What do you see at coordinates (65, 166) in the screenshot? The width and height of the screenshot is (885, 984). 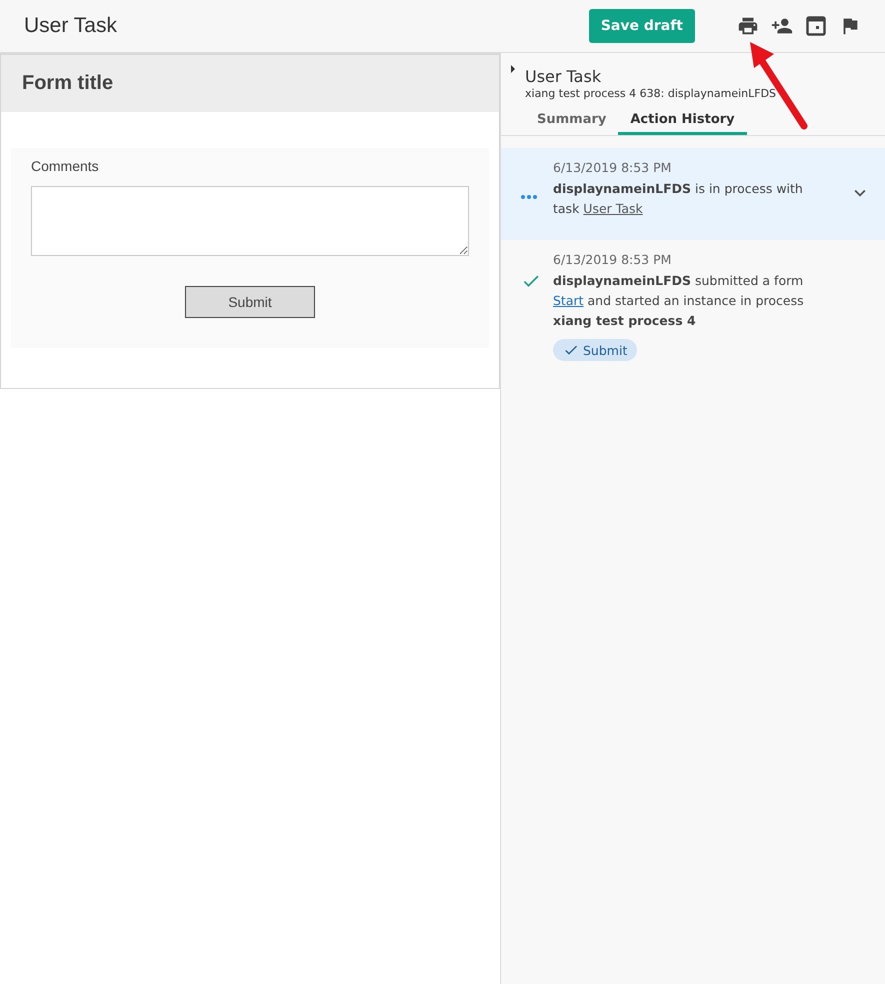 I see `field-label: Comments` at bounding box center [65, 166].